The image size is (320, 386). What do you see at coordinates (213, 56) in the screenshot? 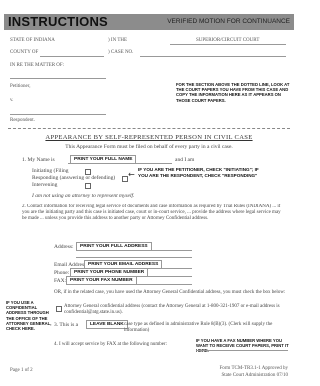
I see `case-number-field` at bounding box center [213, 56].